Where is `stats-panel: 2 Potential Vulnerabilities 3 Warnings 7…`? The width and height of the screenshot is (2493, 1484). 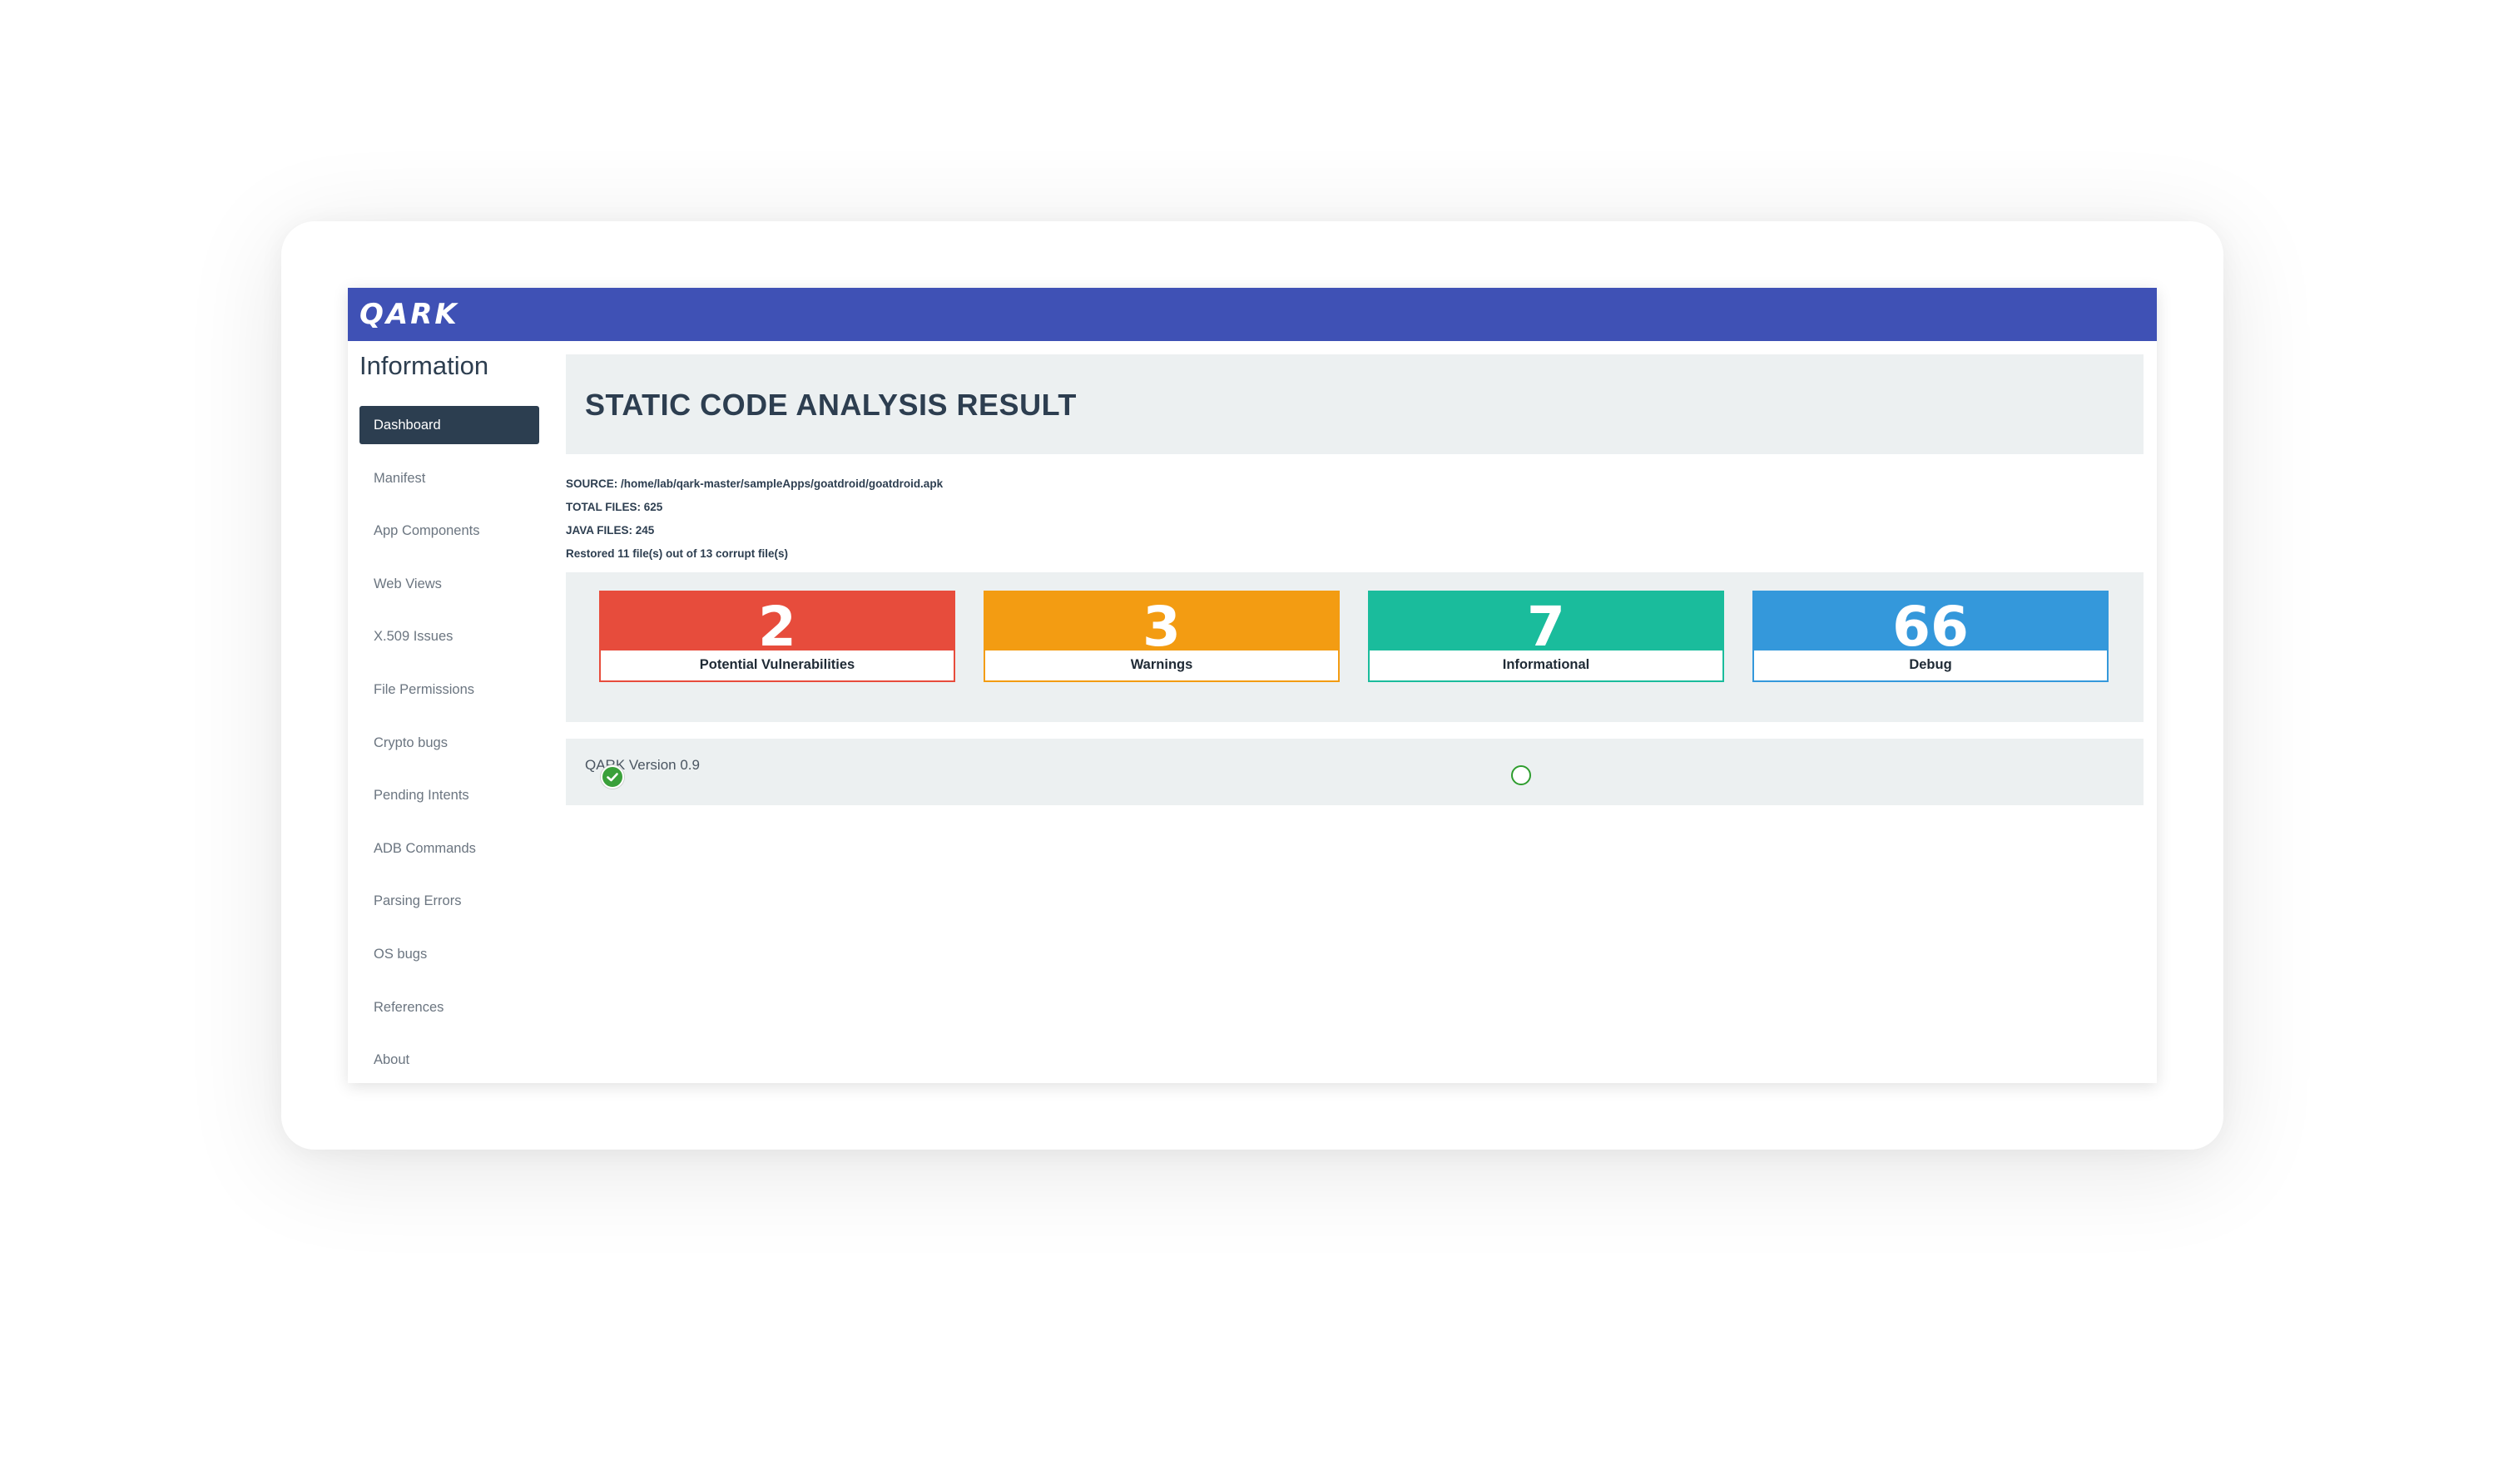 stats-panel: 2 Potential Vulnerabilities 3 Warnings 7… is located at coordinates (1355, 647).